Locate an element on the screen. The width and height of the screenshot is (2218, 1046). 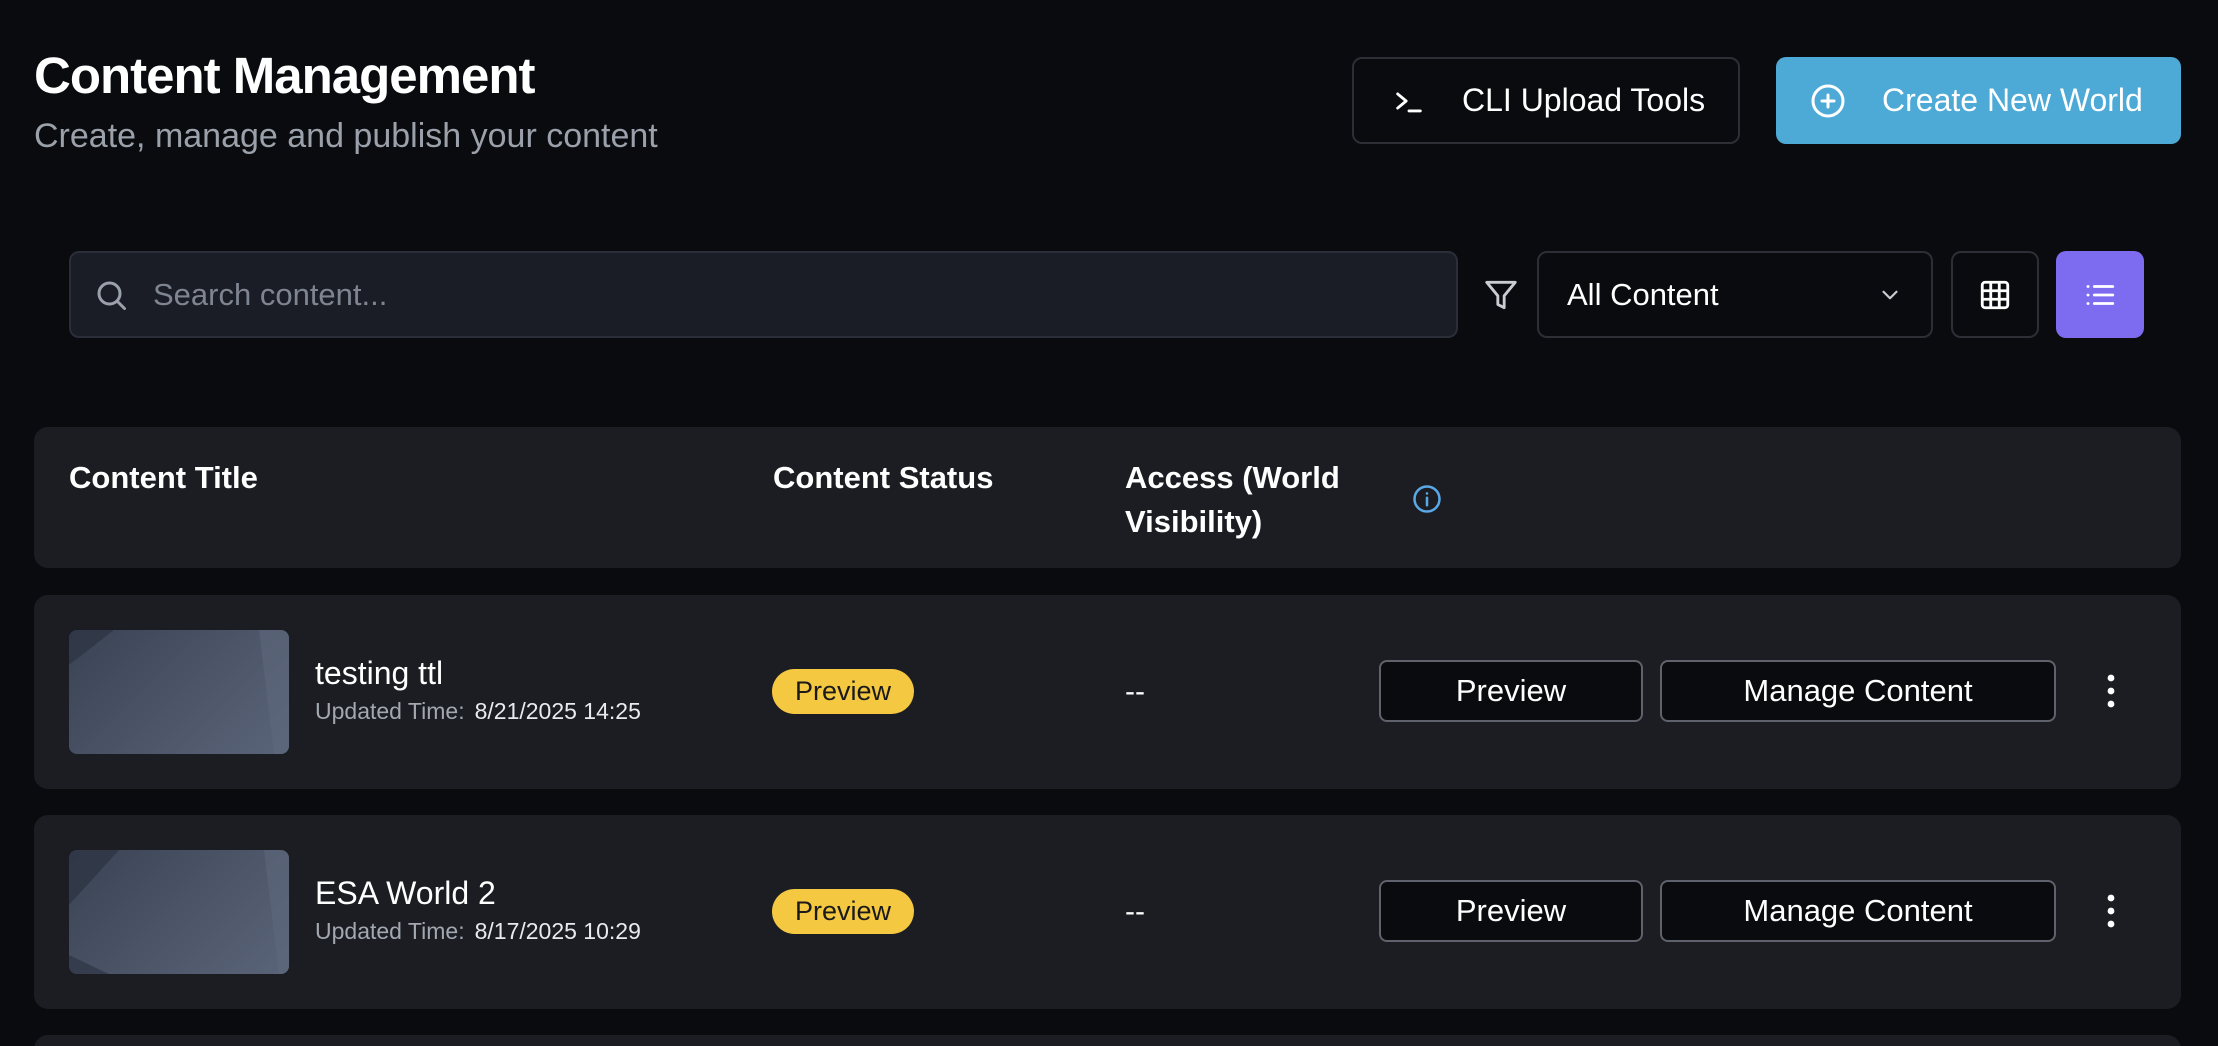
list-icon is located at coordinates (2100, 294).